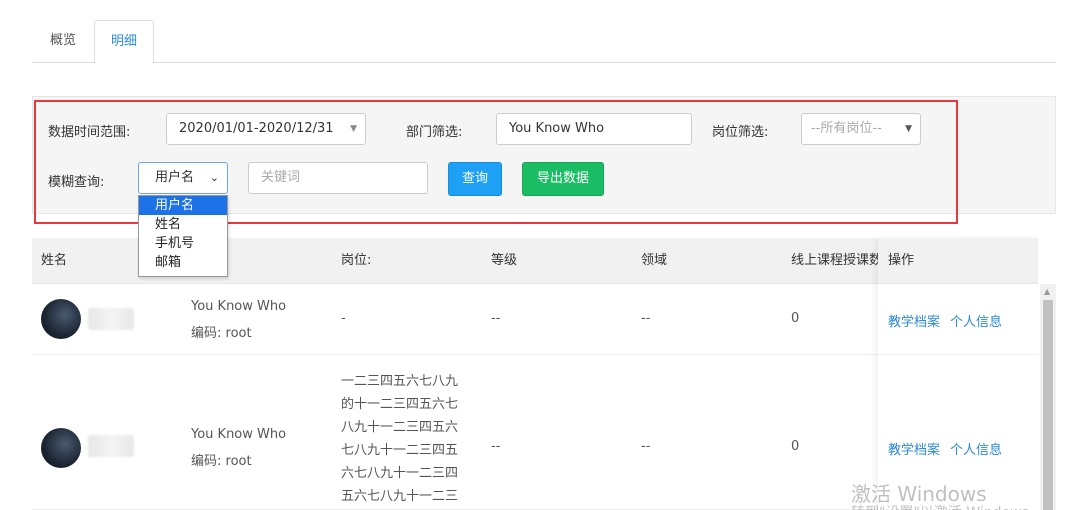  Describe the element at coordinates (356, 260) in the screenshot. I see `header-position: 岗位:` at that location.